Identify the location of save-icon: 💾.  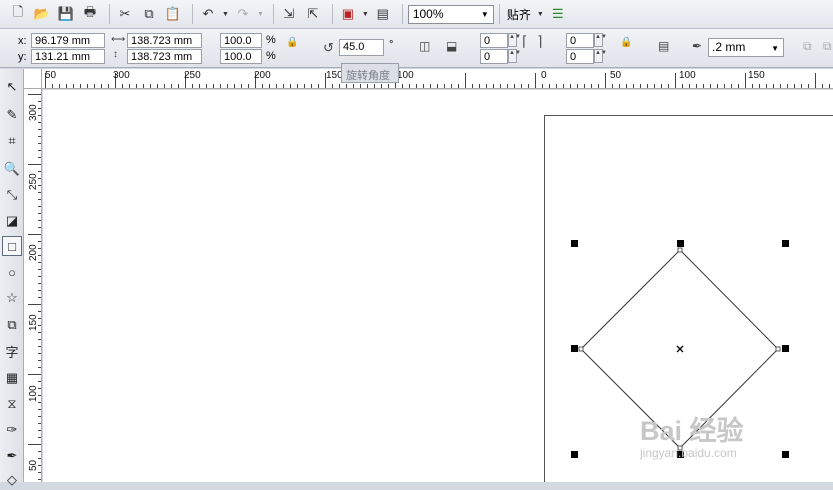
(66, 14).